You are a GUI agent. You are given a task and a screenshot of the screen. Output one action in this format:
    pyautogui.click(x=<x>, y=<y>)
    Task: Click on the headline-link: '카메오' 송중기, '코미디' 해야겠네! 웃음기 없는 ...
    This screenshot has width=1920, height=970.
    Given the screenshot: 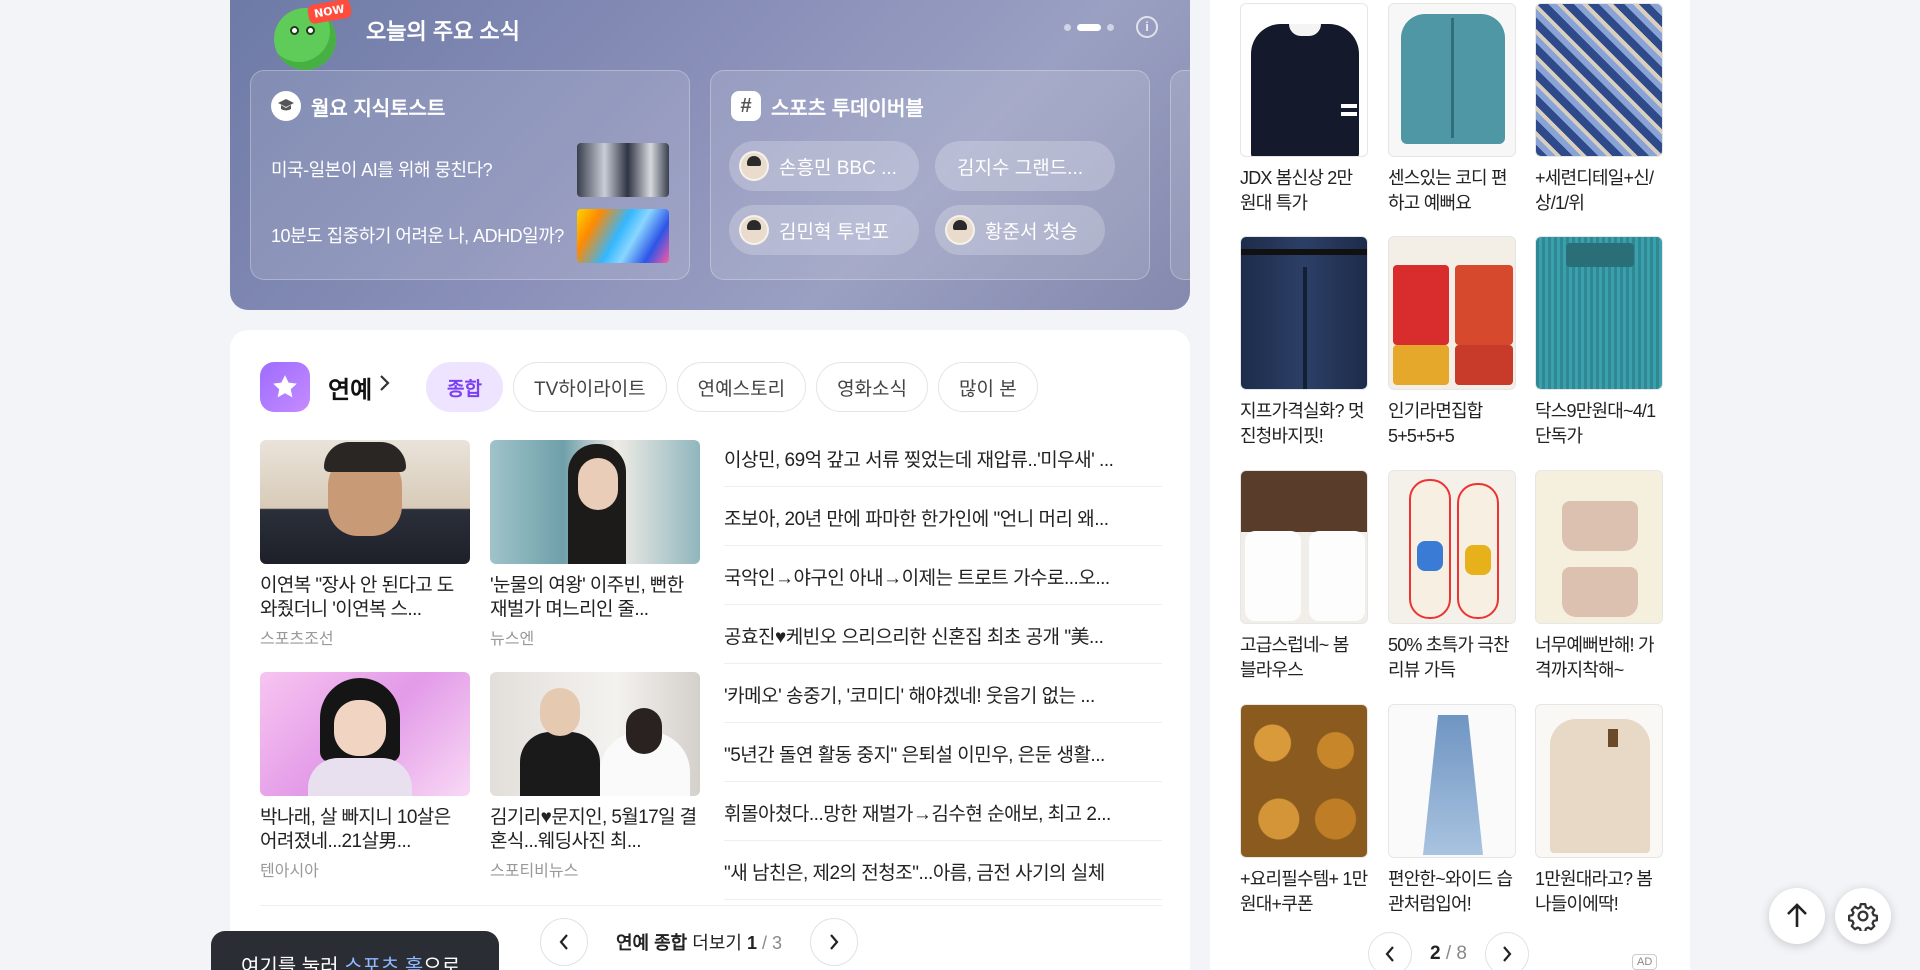 What is the action you would take?
    pyautogui.click(x=943, y=693)
    